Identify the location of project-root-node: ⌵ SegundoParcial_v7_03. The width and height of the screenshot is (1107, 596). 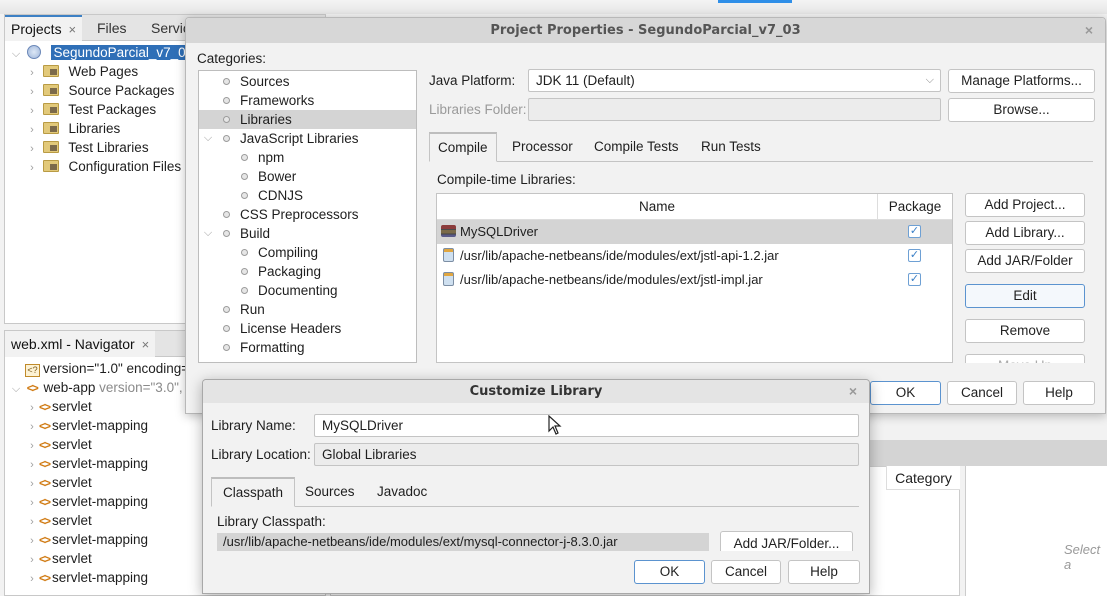
(103, 53).